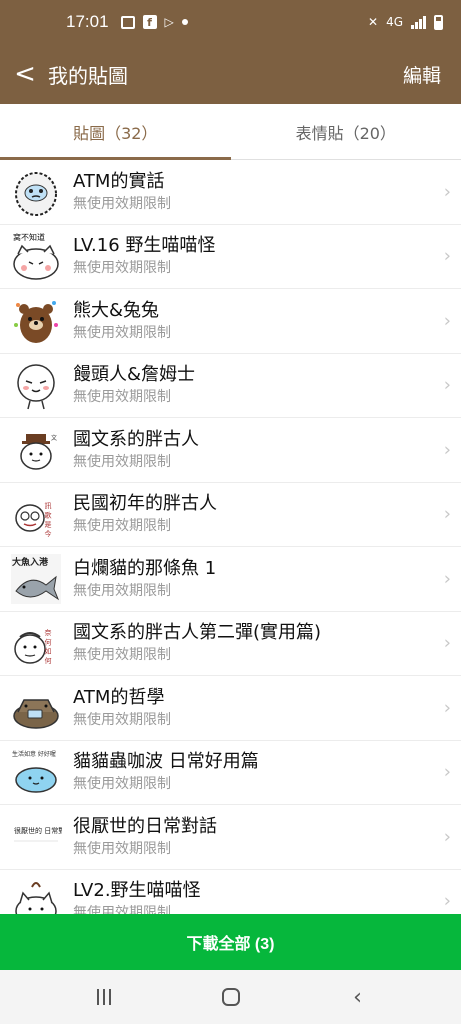 Image resolution: width=461 pixels, height=1024 pixels. Describe the element at coordinates (29, 237) in the screenshot. I see `thumb-caption: 窝不知道` at that location.